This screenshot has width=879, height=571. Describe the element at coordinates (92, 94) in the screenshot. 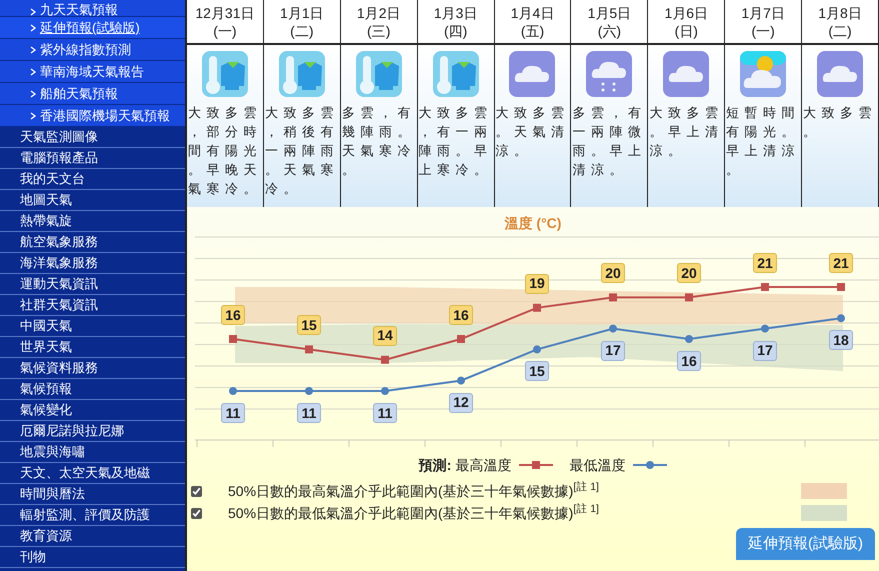

I see `sidebar-subitem: 船舶天氣預報` at that location.